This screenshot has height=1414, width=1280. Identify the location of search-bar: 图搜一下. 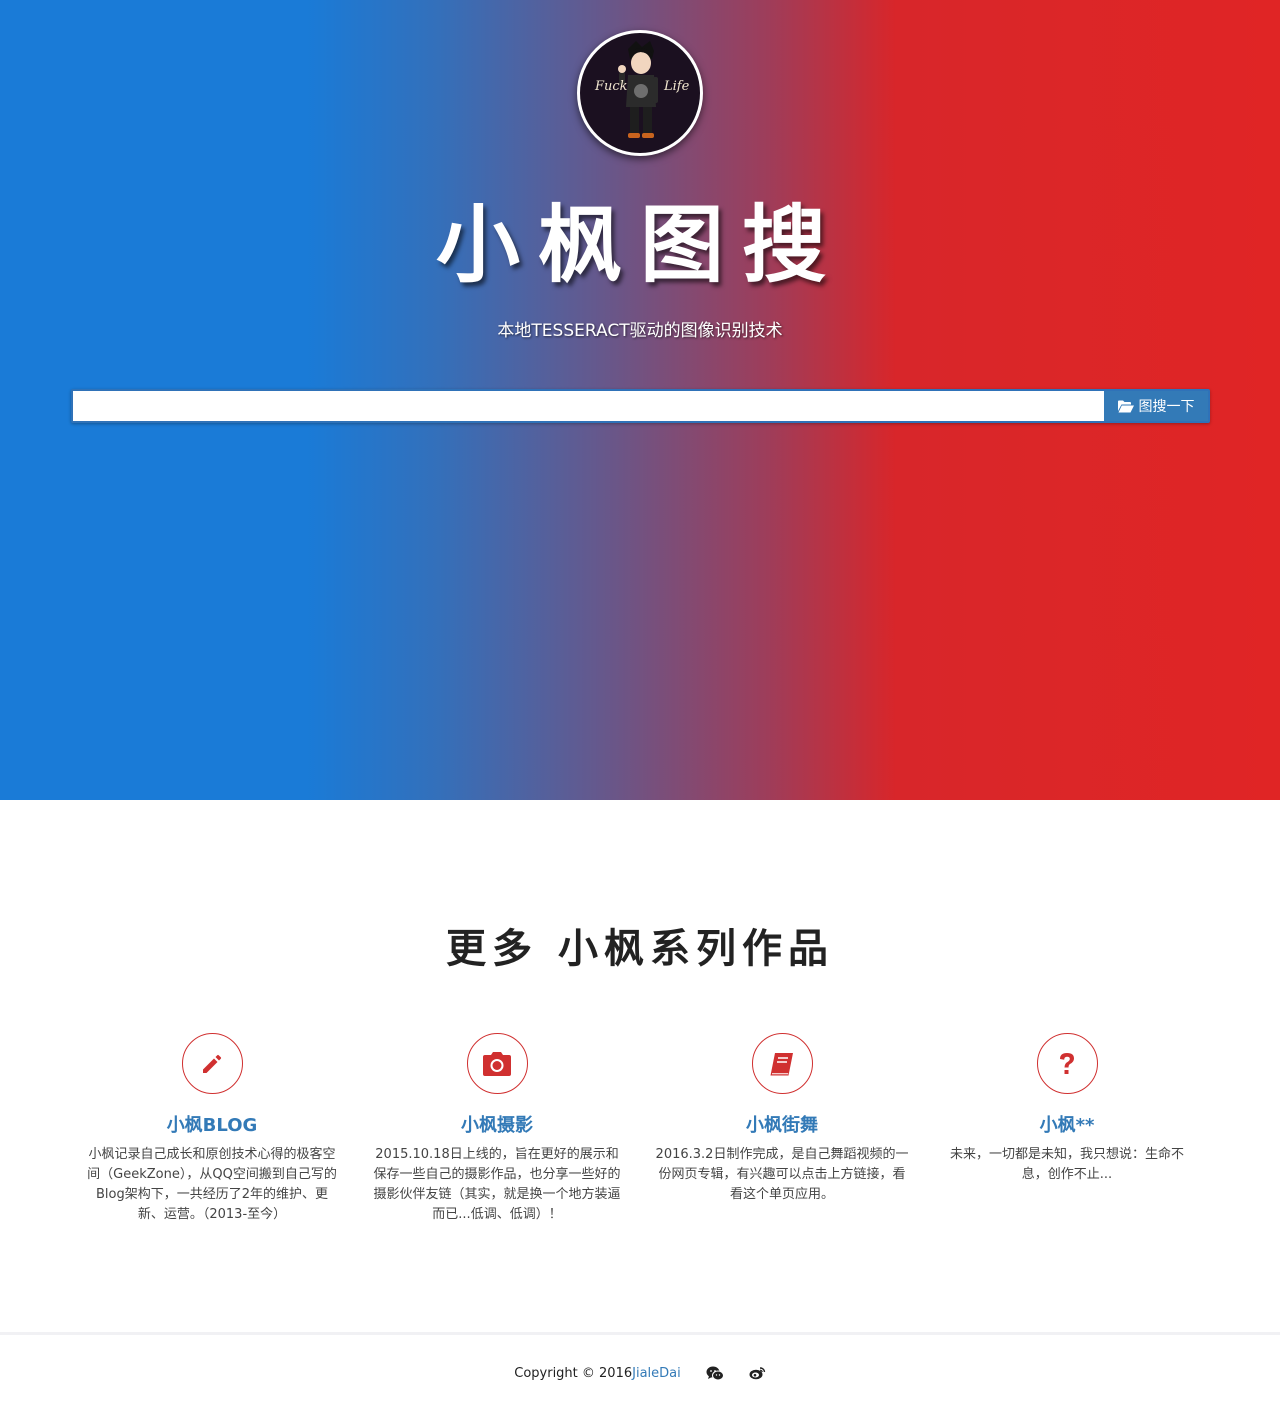
(640, 406).